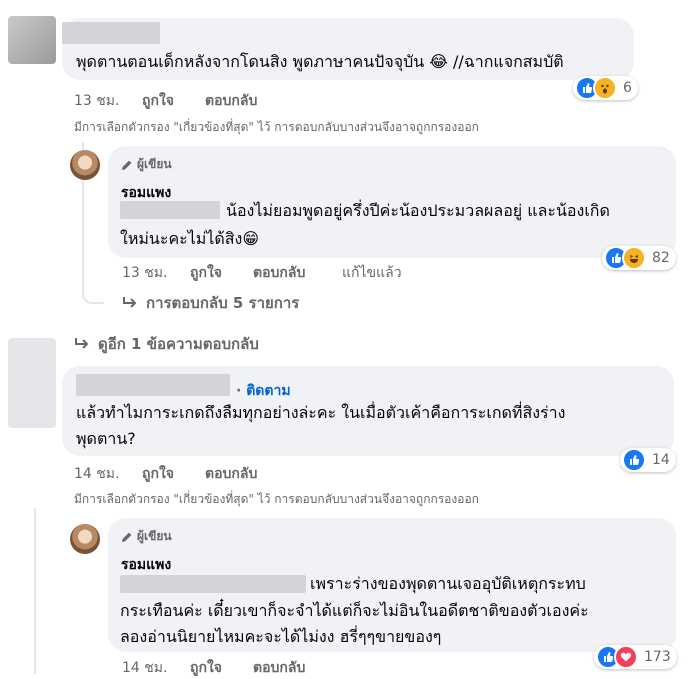 The image size is (694, 679). I want to click on reply-time: 14 ชม., so click(156, 668).